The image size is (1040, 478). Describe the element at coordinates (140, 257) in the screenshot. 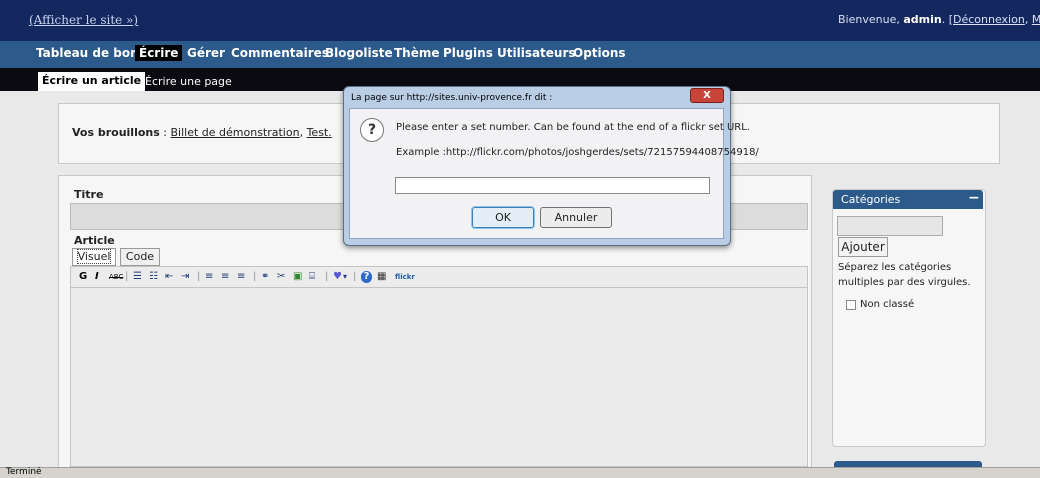

I see `tab-code: Code` at that location.